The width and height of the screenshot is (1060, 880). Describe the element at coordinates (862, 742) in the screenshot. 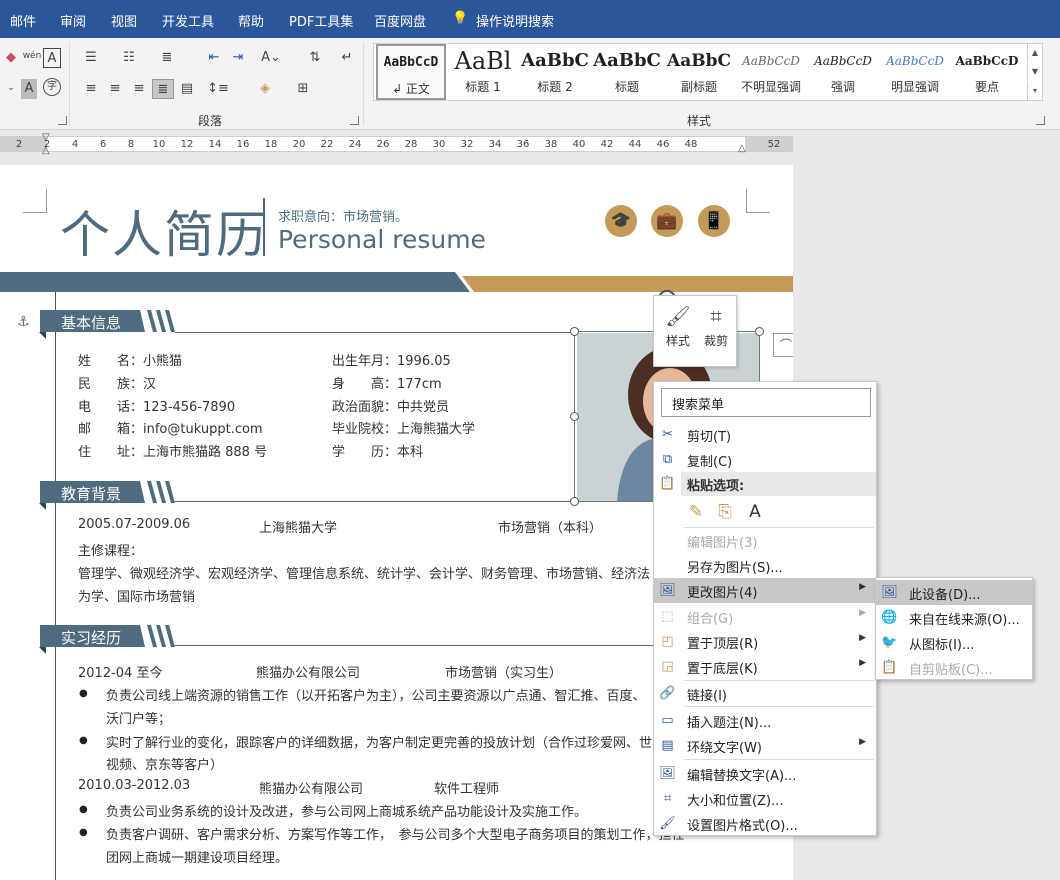

I see `submenu-arrow-icon: ▶` at that location.